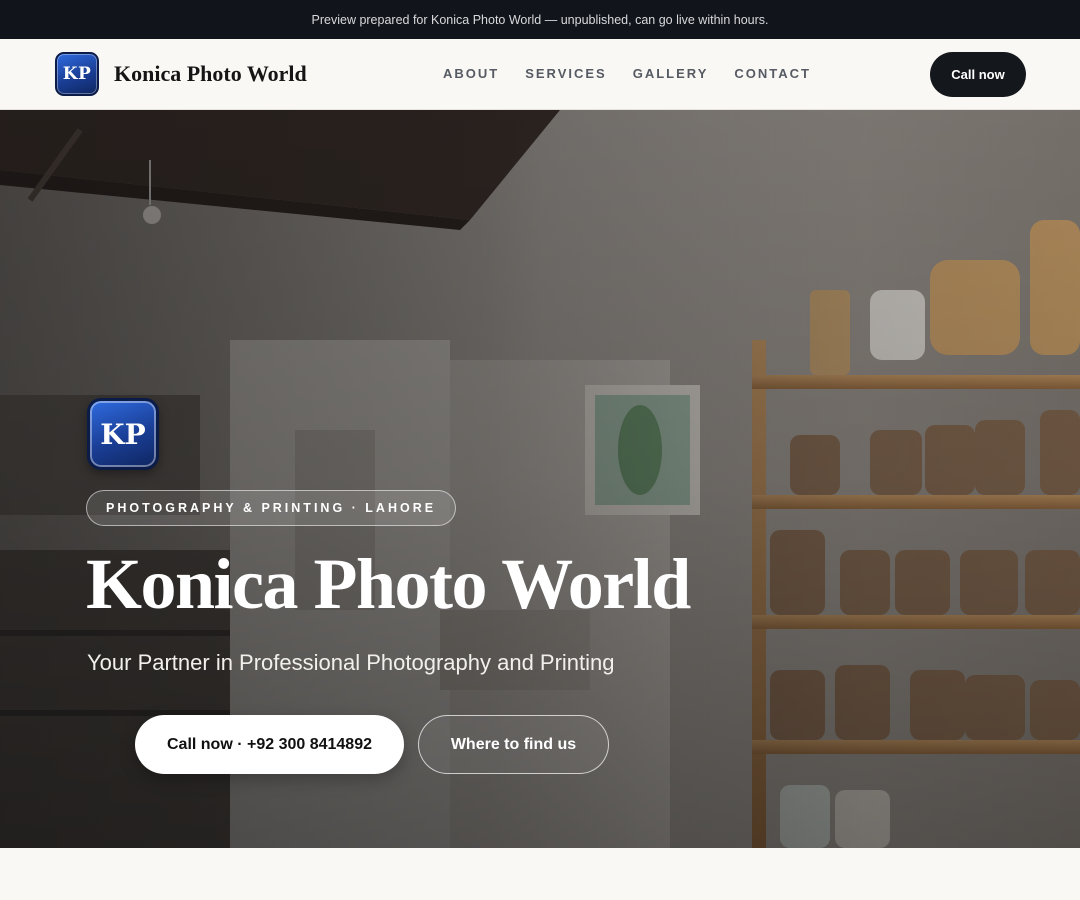  I want to click on hero-call-now-button: Call now · +92 300 8414892, so click(269, 744).